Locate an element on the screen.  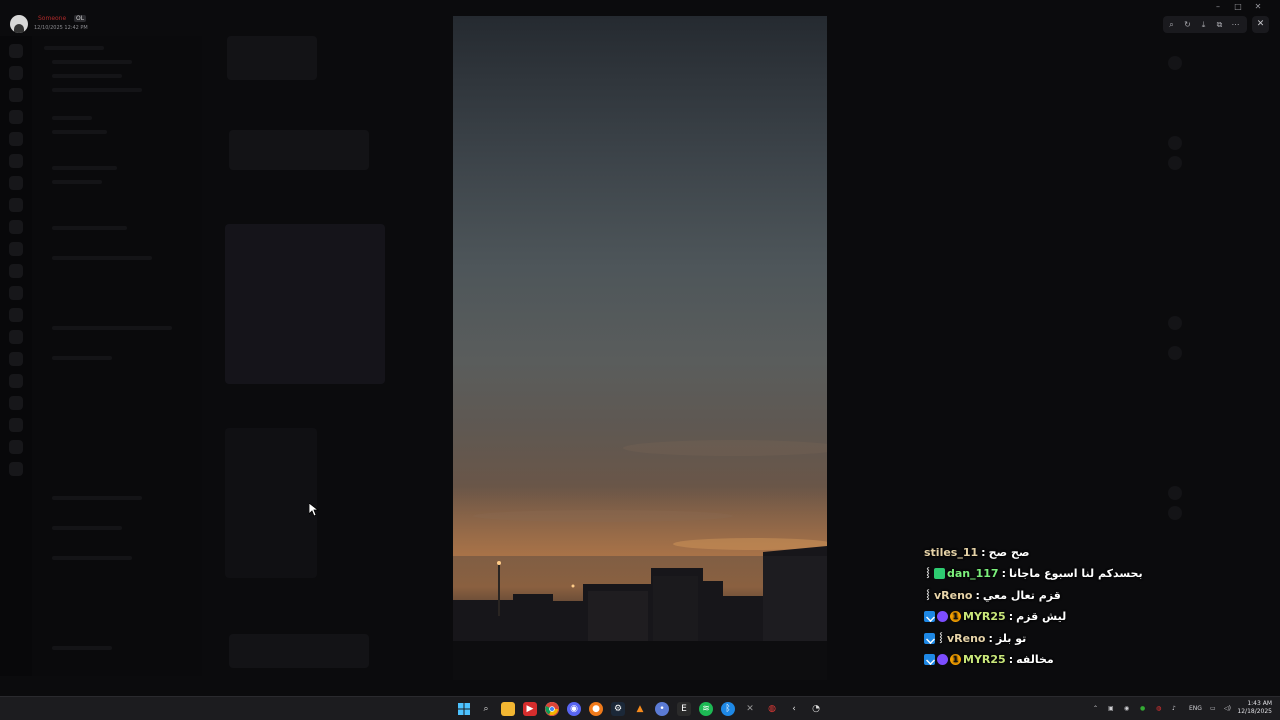
window-controls: – □ ✕ is located at coordinates (1242, 7).